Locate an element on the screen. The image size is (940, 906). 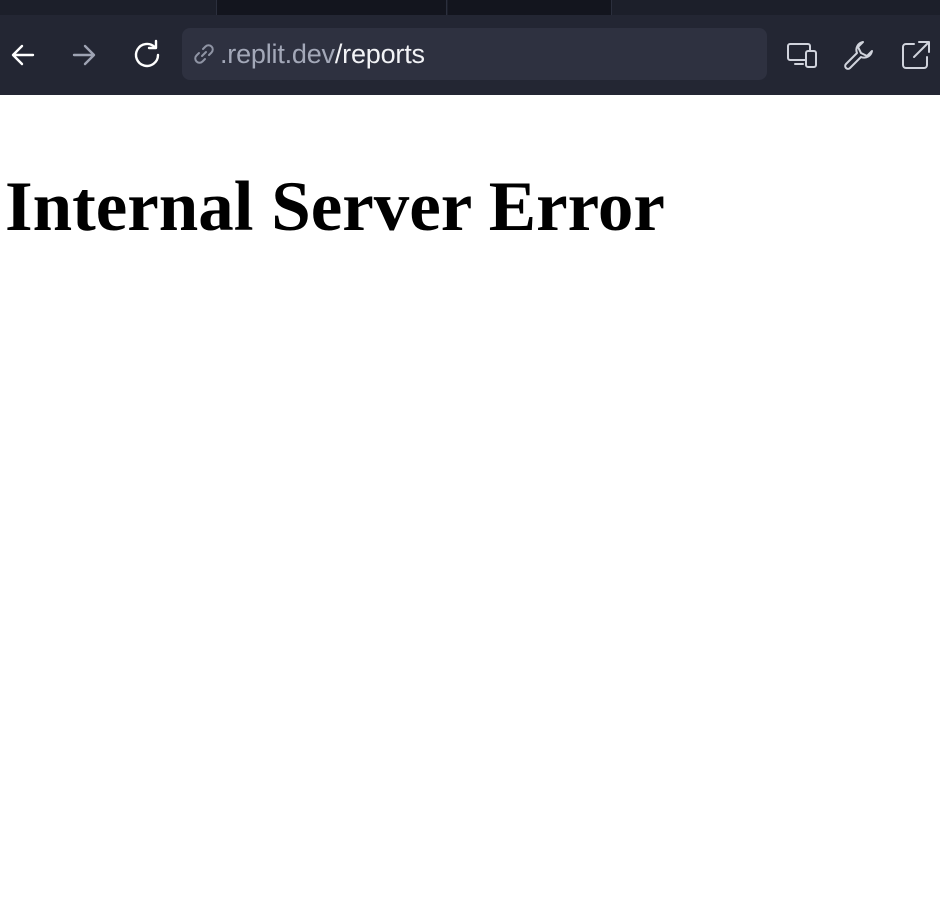
tab-strip is located at coordinates (470, 7).